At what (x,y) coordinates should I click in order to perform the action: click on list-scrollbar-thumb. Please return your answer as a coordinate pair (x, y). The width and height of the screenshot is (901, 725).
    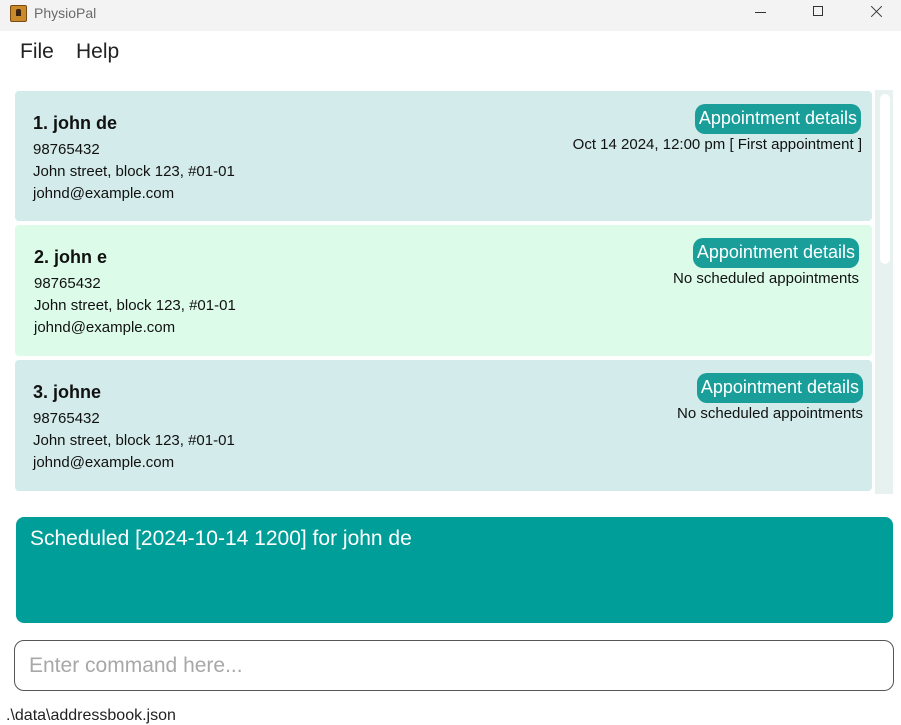
    Looking at the image, I should click on (885, 179).